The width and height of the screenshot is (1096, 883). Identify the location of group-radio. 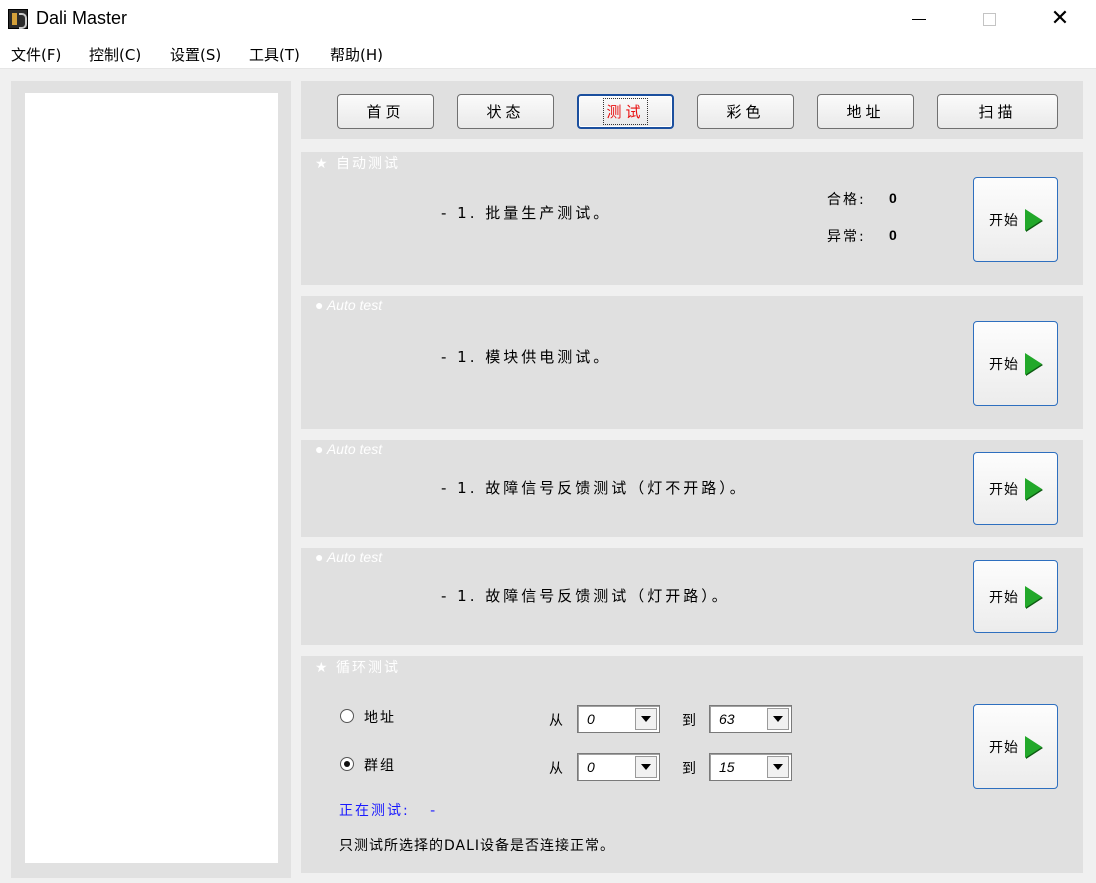
(347, 764).